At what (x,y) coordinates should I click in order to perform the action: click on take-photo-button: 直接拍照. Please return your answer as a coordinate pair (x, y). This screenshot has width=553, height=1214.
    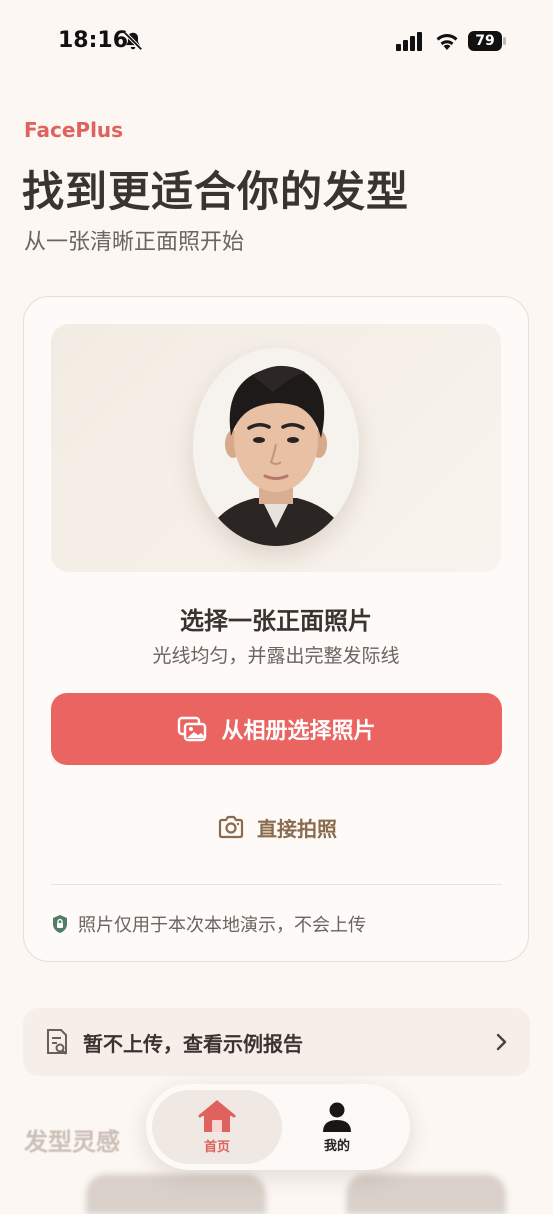
    Looking at the image, I should click on (277, 827).